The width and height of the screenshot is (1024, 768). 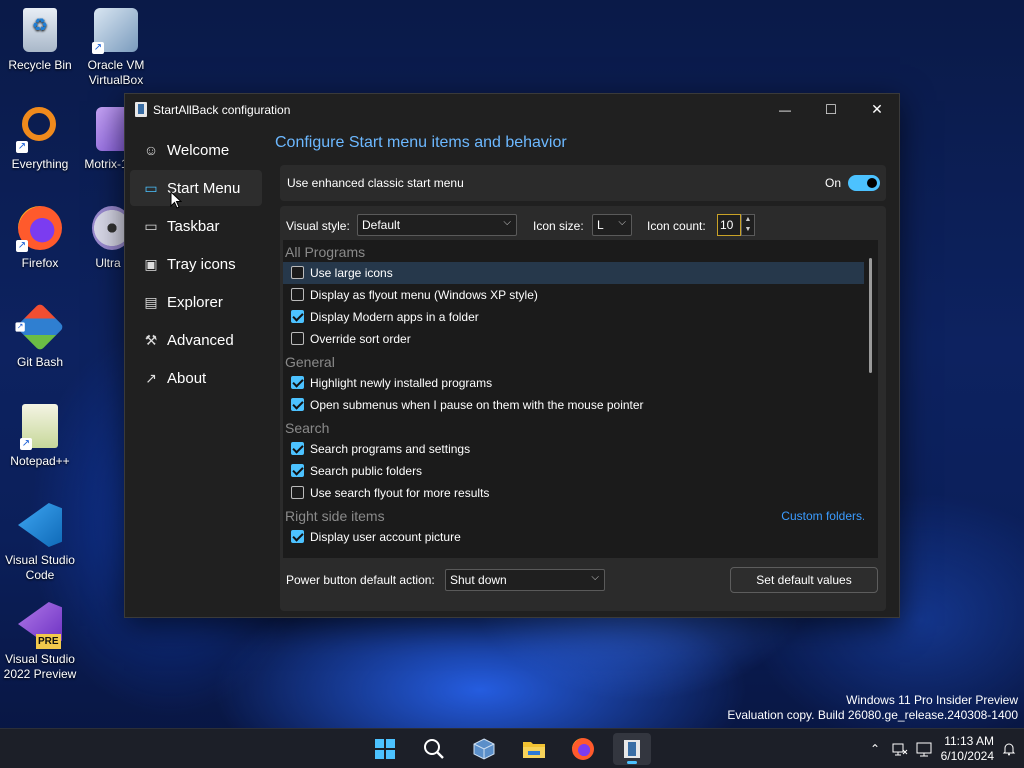 What do you see at coordinates (196, 302) in the screenshot?
I see `sidebar-item-explorer: ▤ Explorer` at bounding box center [196, 302].